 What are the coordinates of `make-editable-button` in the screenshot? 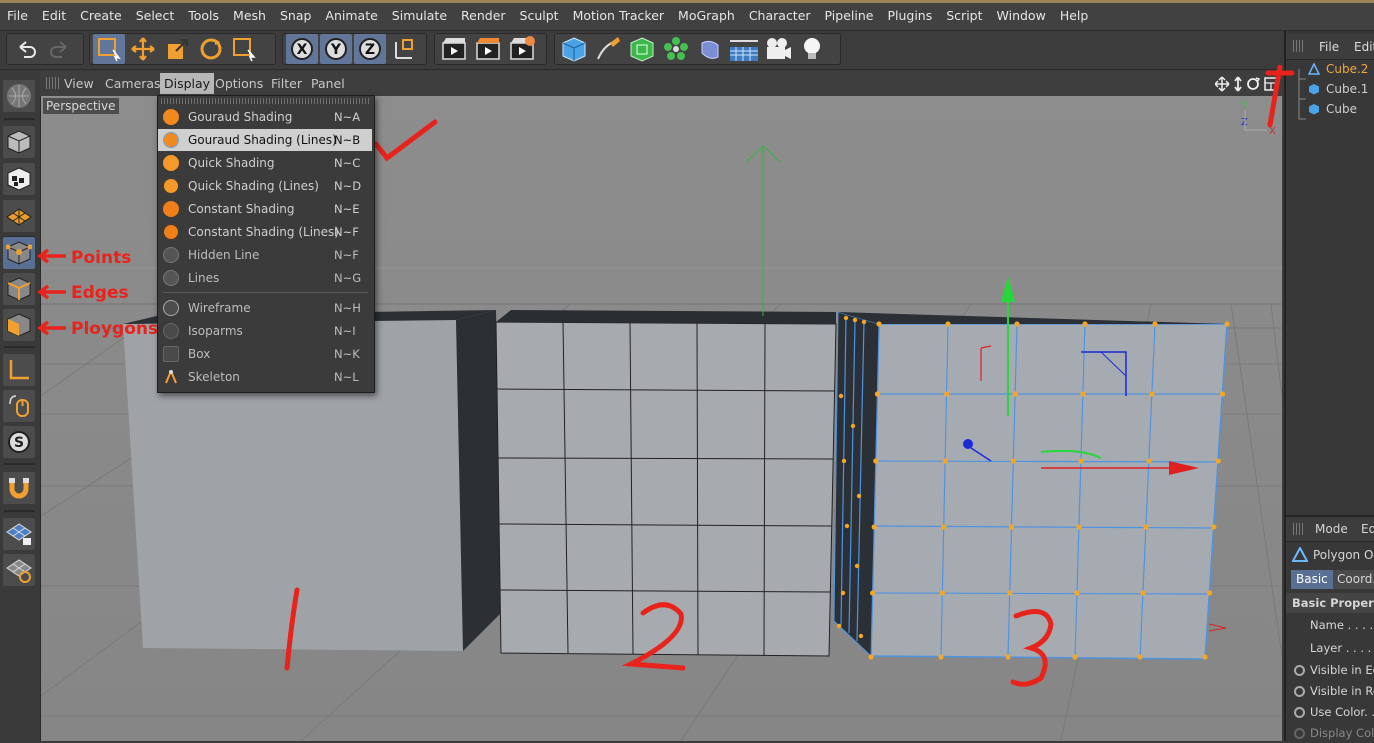 It's located at (19, 96).